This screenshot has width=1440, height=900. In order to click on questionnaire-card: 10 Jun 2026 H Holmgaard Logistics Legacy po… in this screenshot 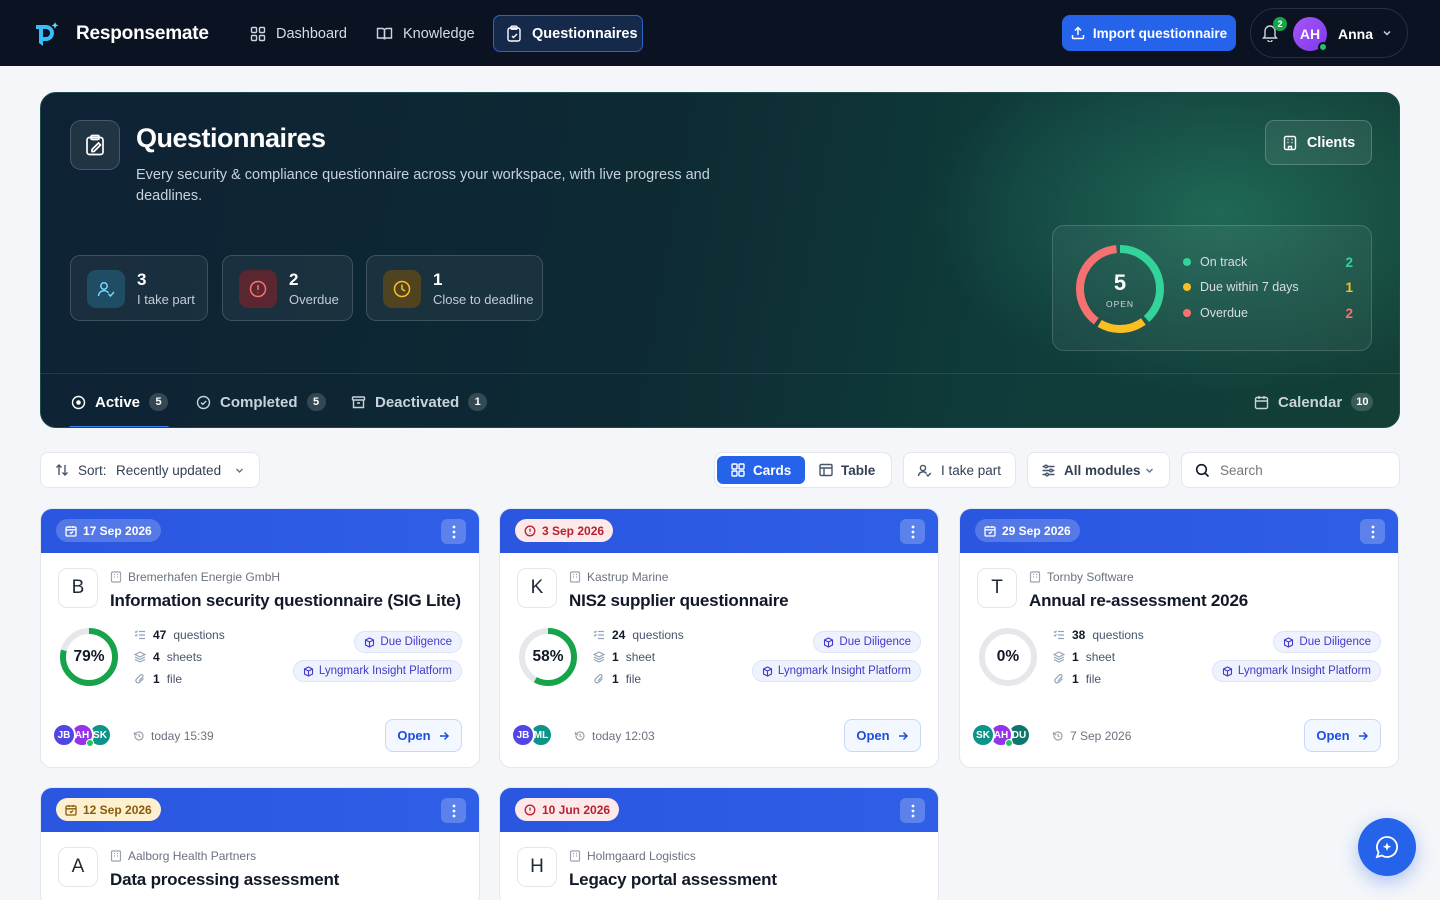, I will do `click(719, 843)`.